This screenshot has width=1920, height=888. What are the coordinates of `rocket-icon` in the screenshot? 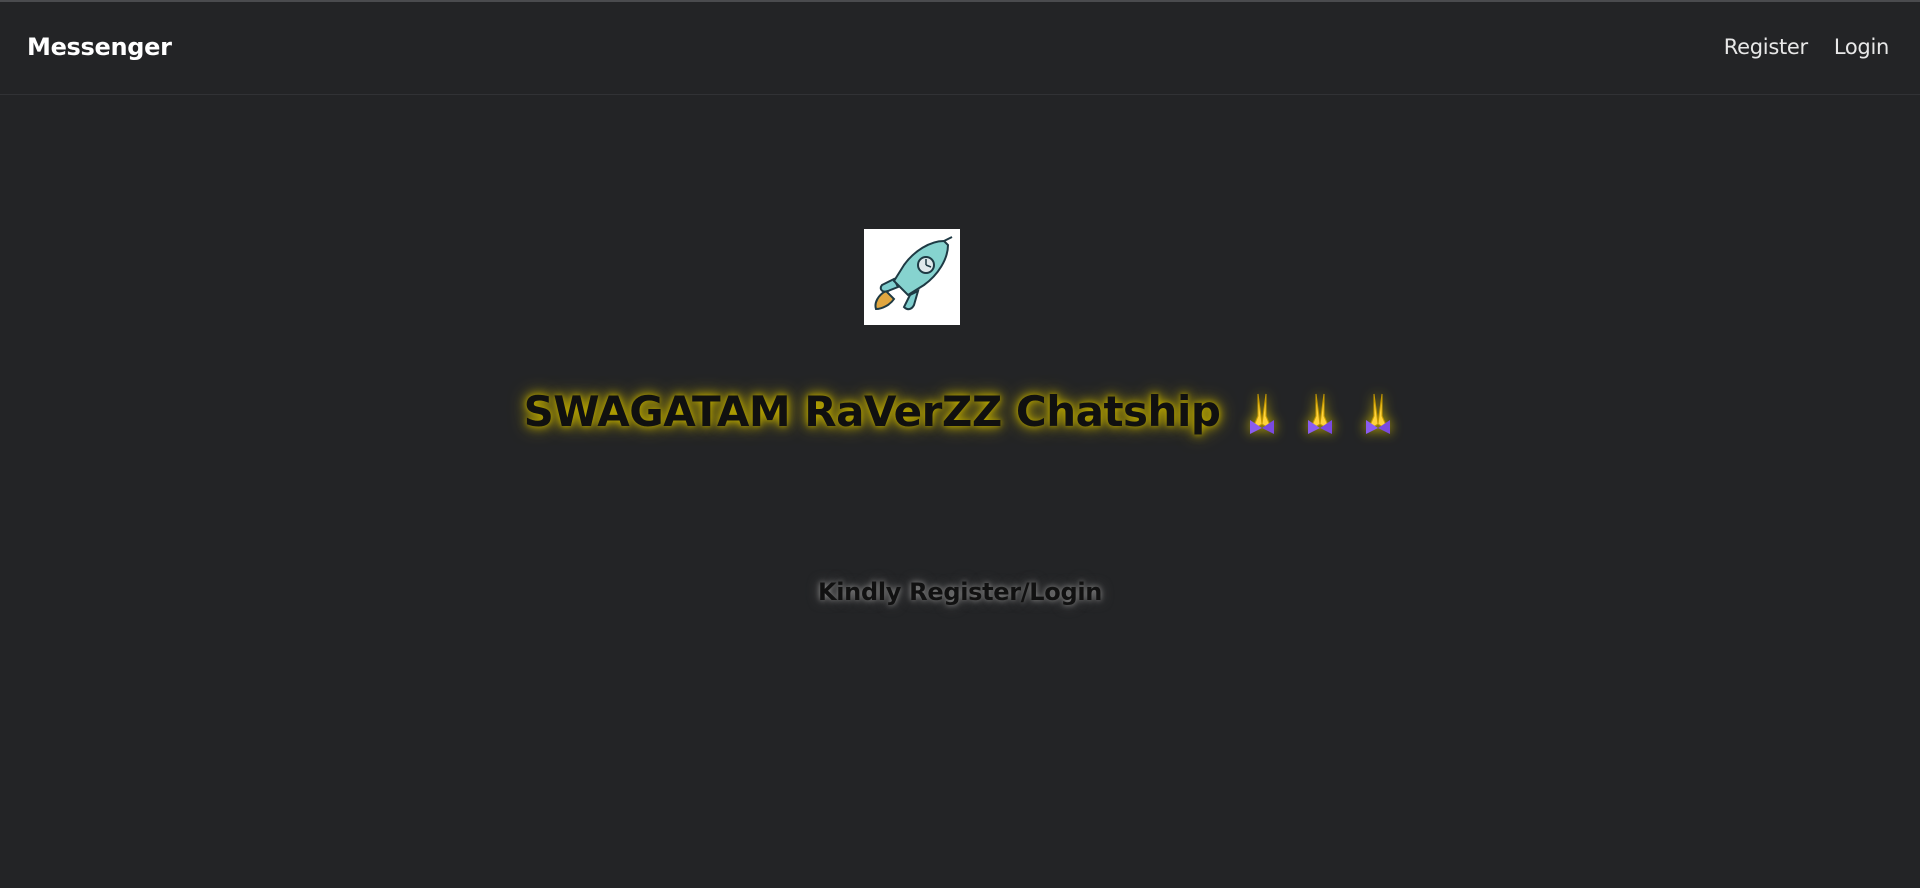 It's located at (912, 277).